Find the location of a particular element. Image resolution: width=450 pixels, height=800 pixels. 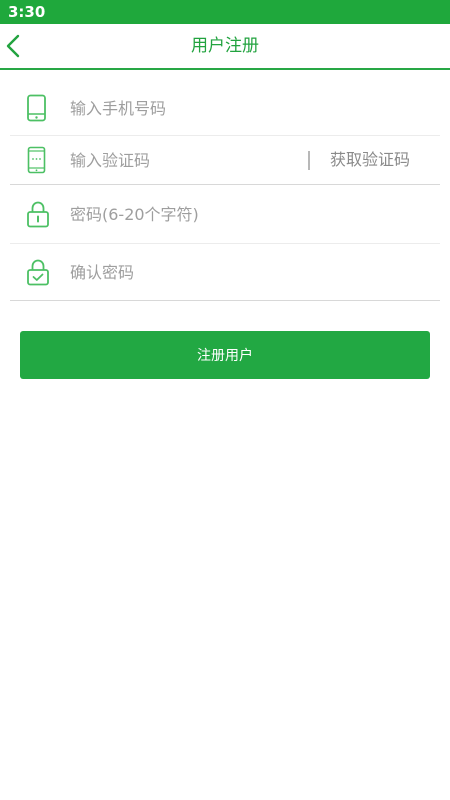

status-time: 3:30 is located at coordinates (27, 12).